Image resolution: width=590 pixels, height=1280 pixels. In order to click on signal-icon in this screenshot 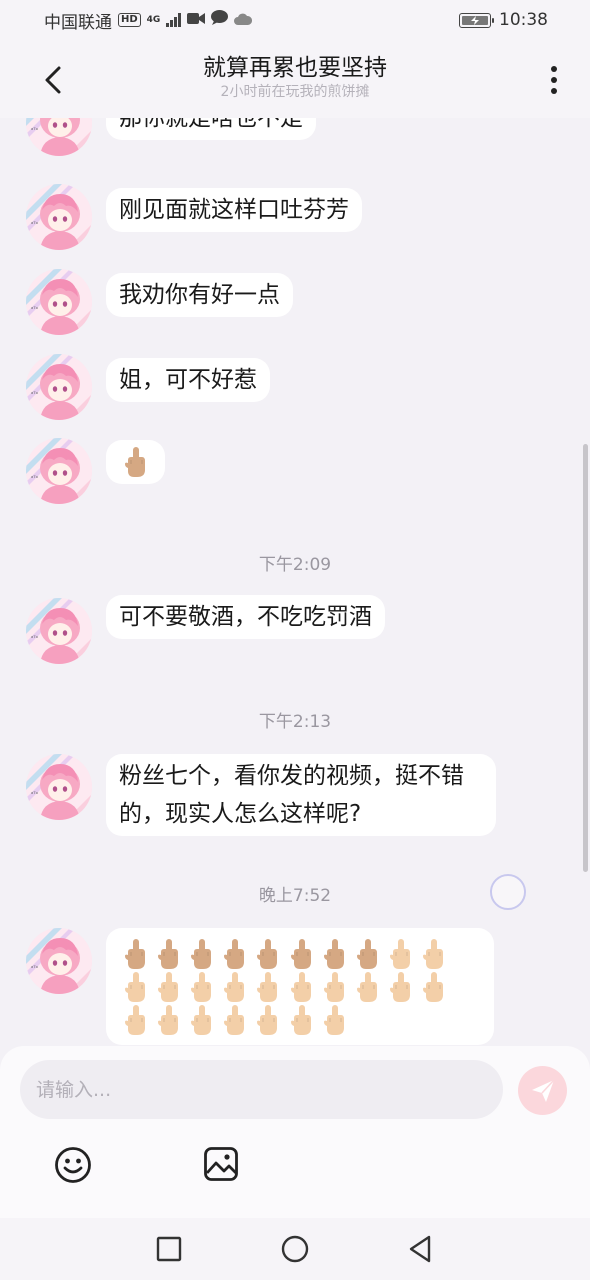, I will do `click(173, 20)`.